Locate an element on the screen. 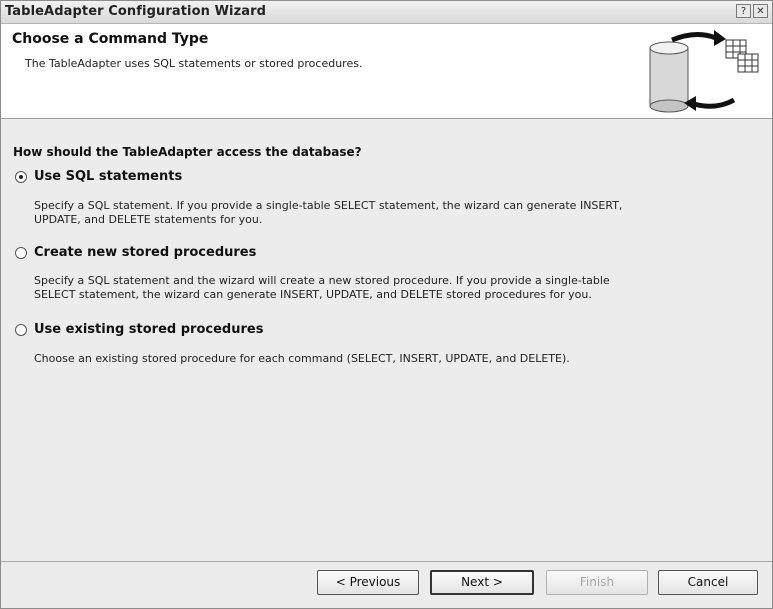  option-use-sql-statements: Use SQL statements is located at coordinates (98, 176).